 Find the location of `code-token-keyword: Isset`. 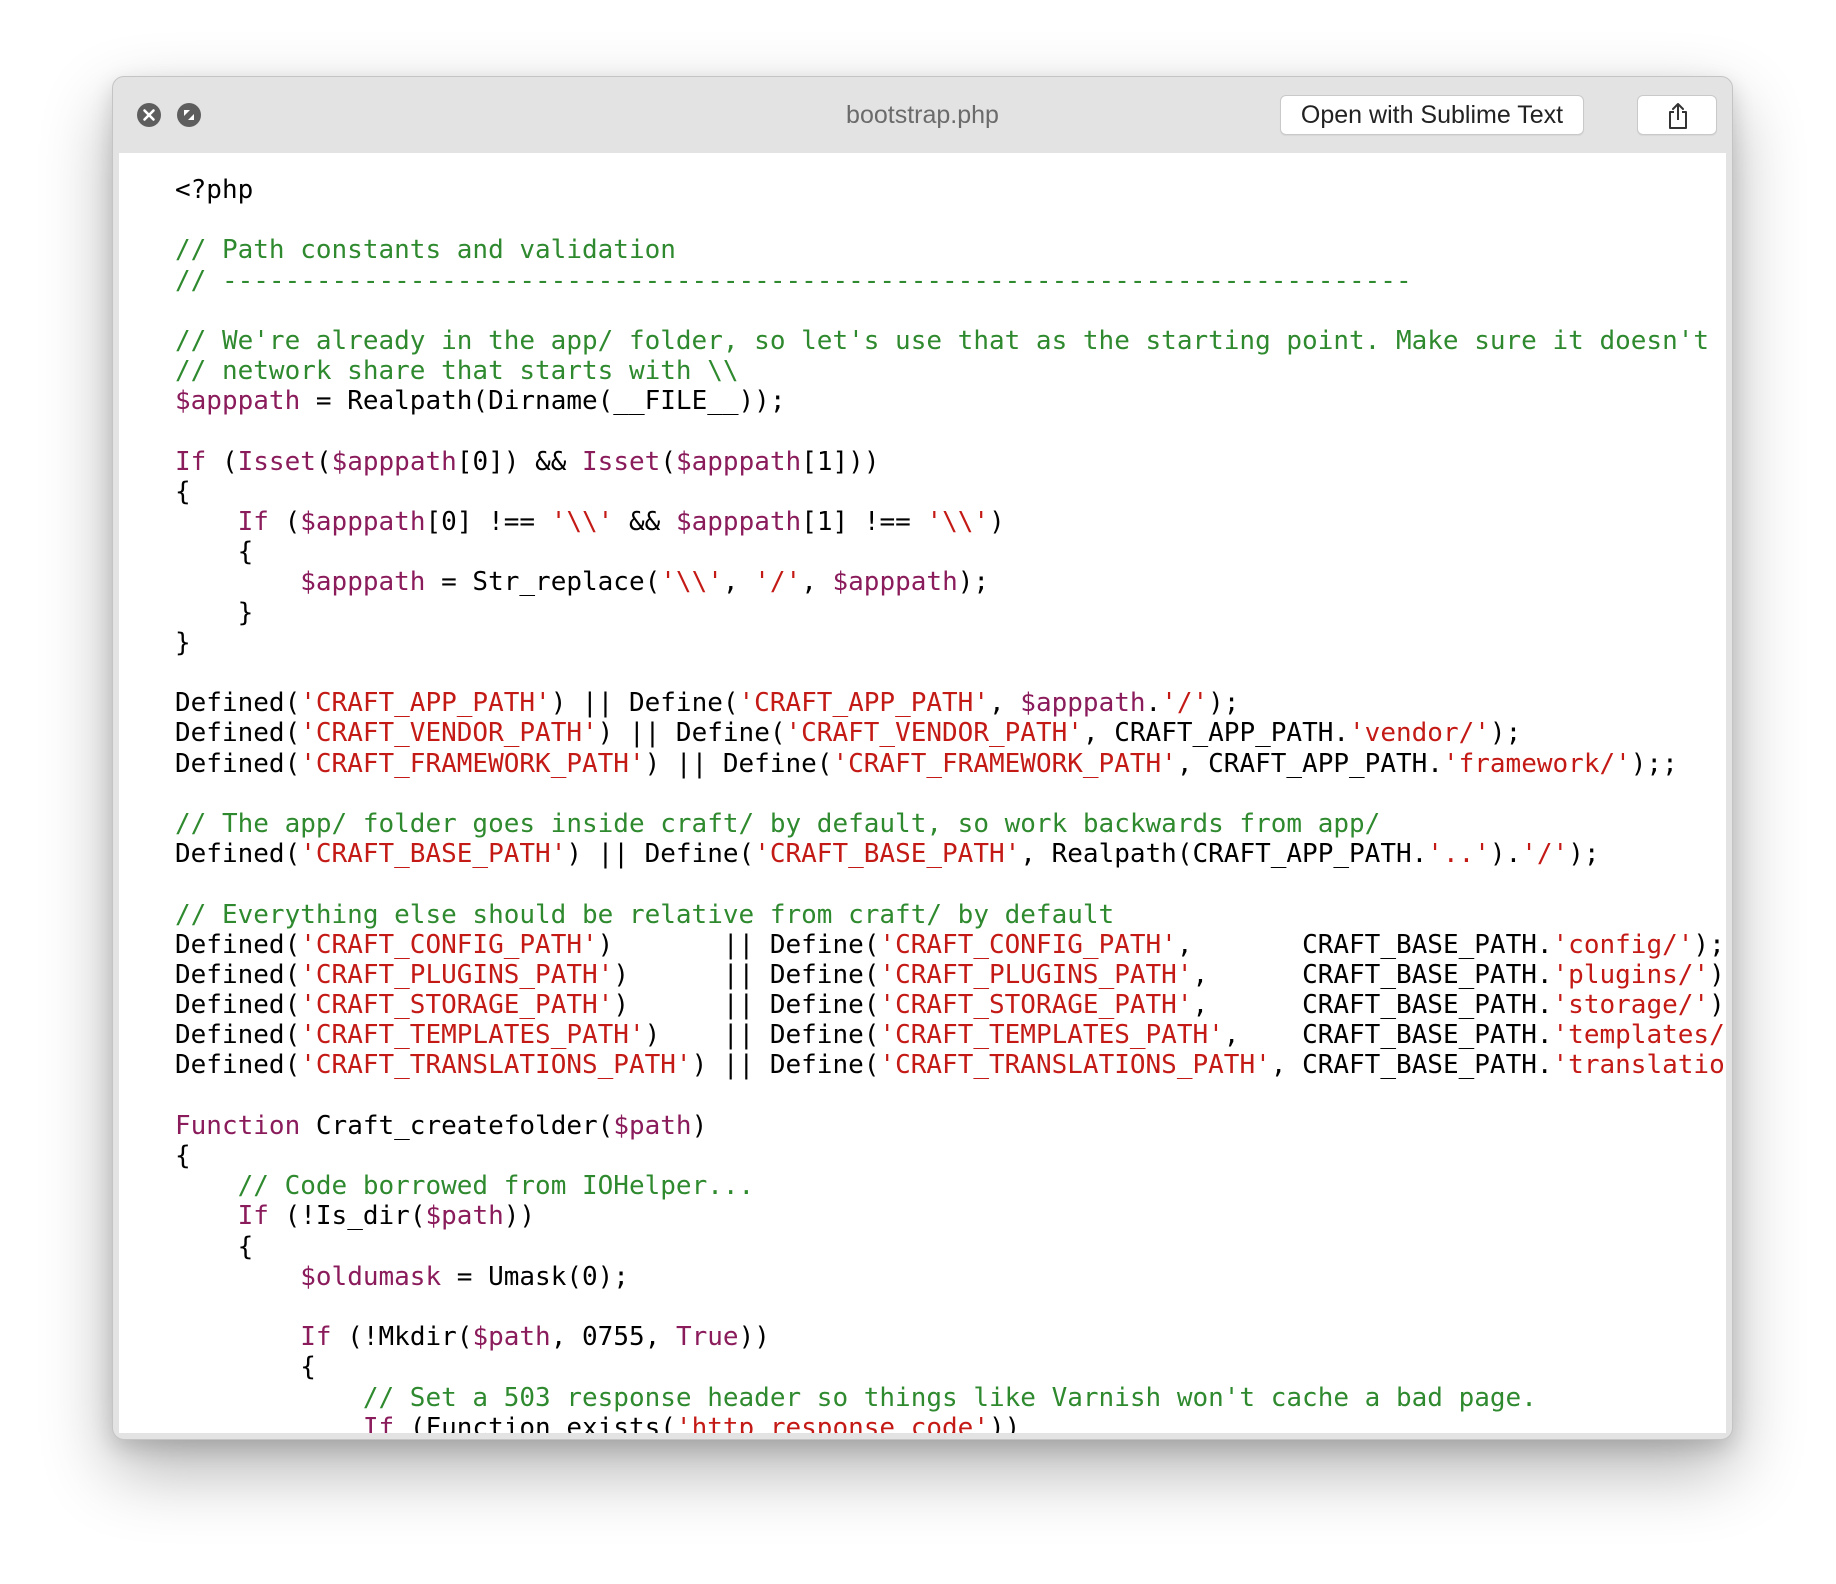

code-token-keyword: Isset is located at coordinates (276, 461).